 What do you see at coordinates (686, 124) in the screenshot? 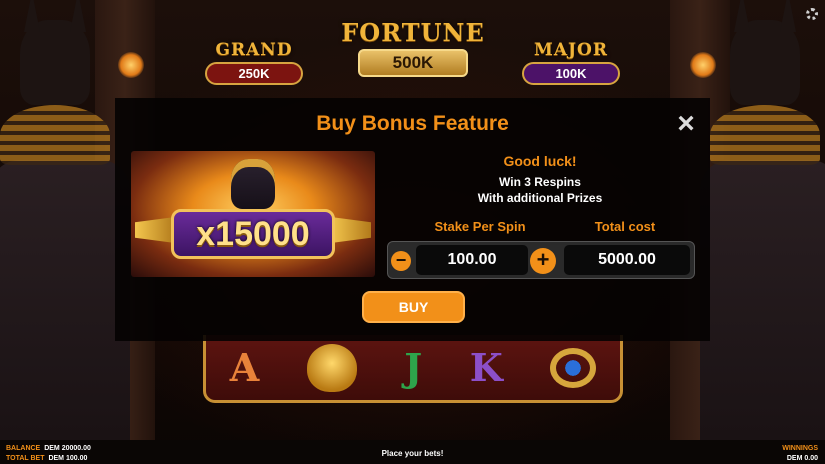
I see `close-icon: ×` at bounding box center [686, 124].